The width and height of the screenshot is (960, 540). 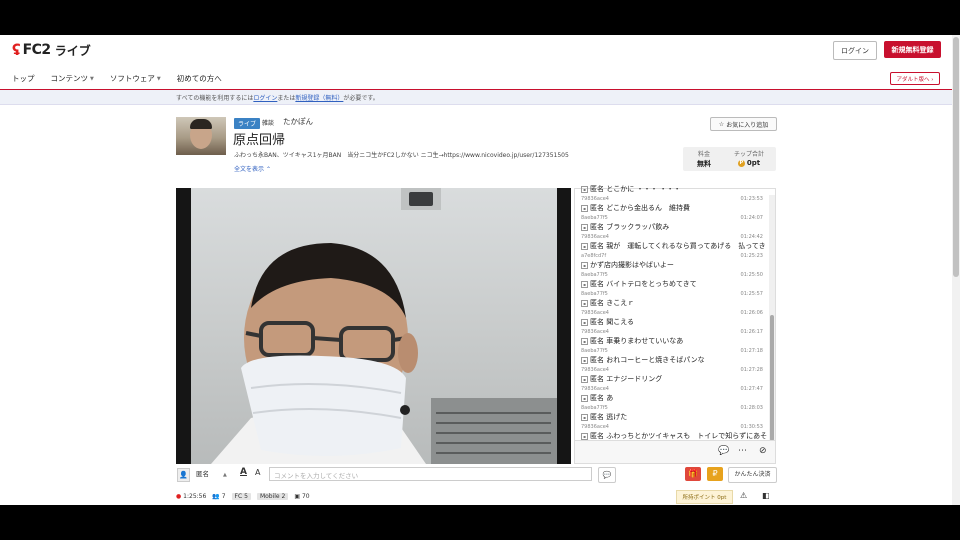 I want to click on fee-box: 料金 無料 チップ合計 P 0pt, so click(x=729, y=159).